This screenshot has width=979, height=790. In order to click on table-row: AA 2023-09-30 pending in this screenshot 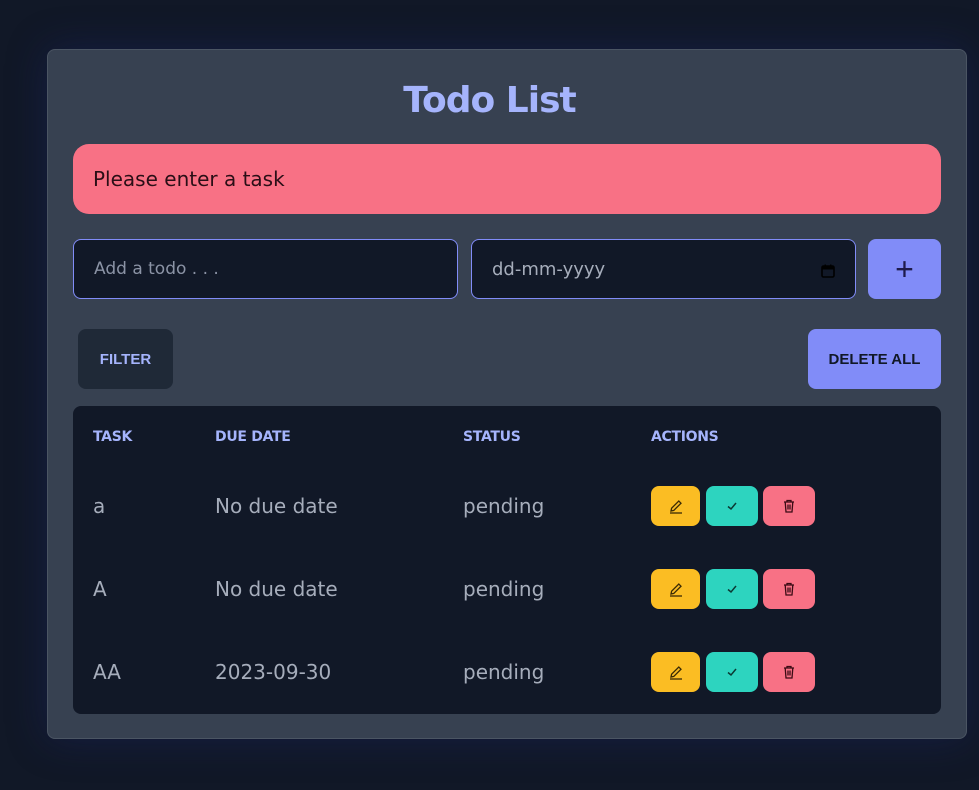, I will do `click(507, 672)`.